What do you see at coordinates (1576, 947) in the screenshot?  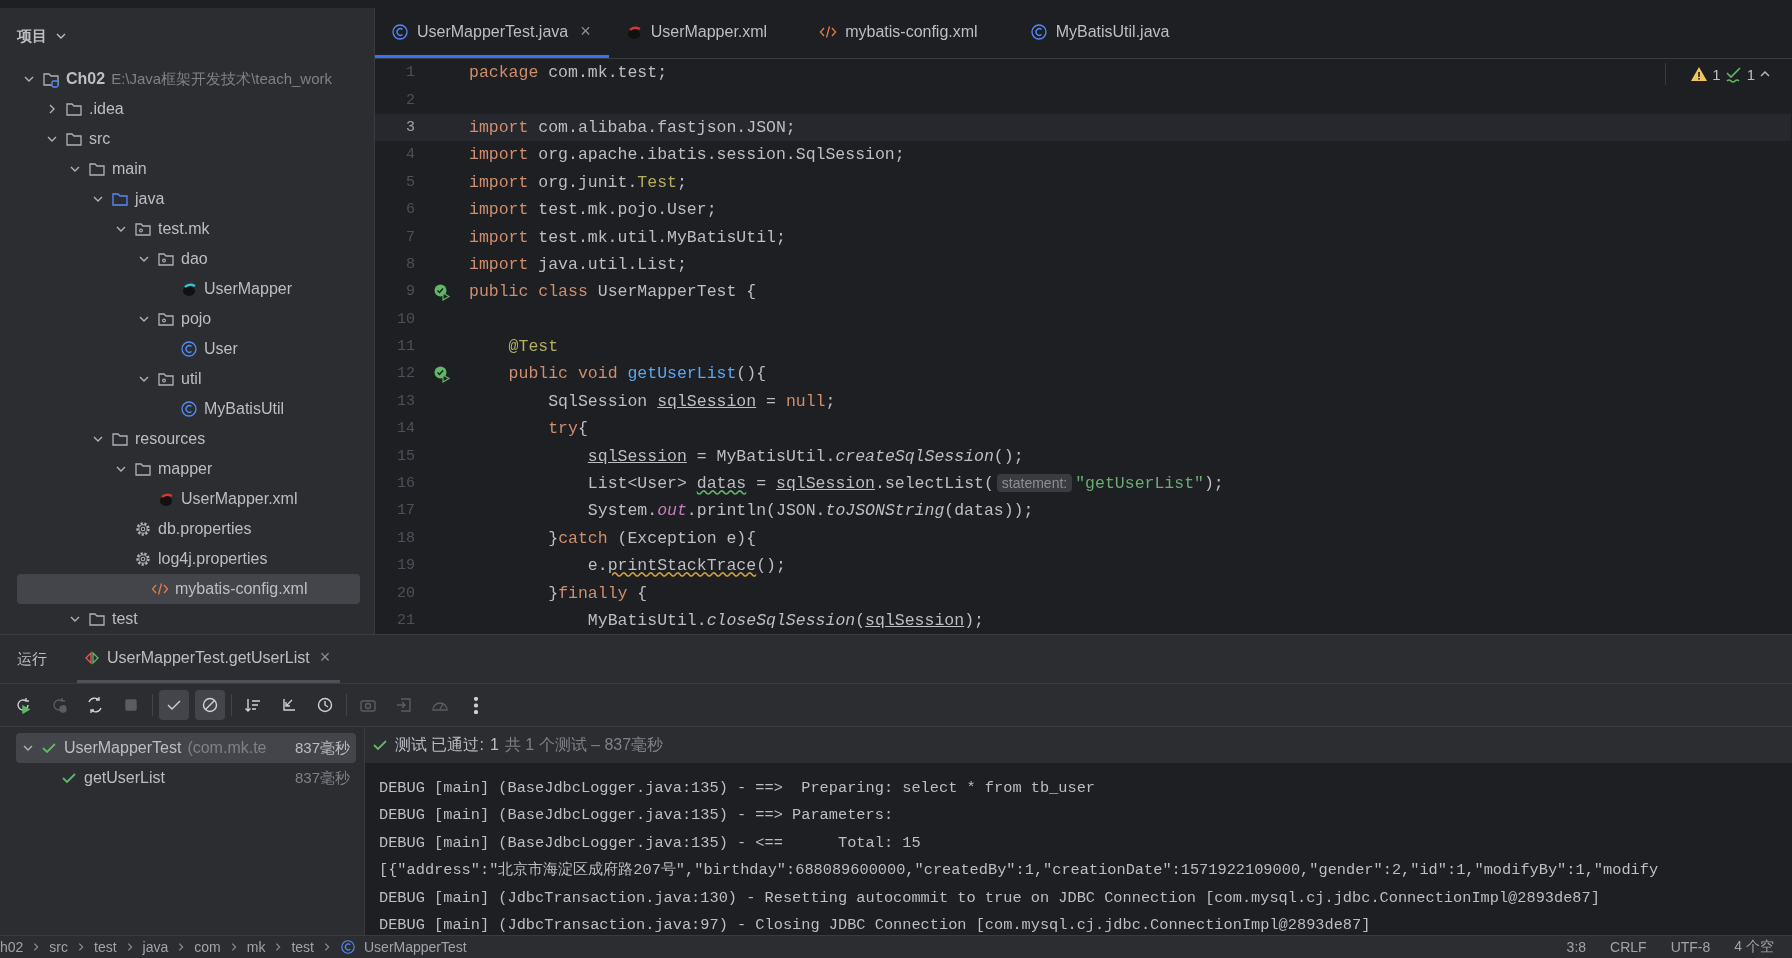 I see `status-item: 3:8` at bounding box center [1576, 947].